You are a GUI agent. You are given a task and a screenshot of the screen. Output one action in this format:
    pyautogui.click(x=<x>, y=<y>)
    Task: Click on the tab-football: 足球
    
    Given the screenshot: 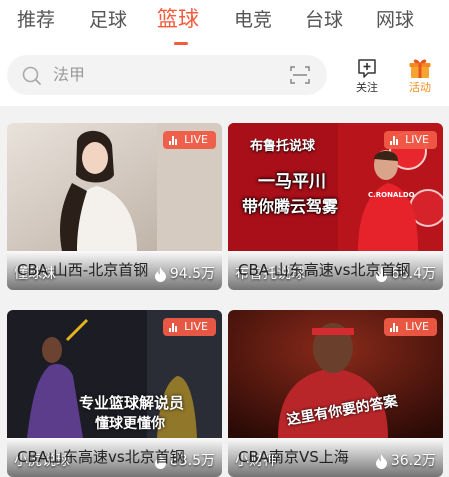 What is the action you would take?
    pyautogui.click(x=108, y=20)
    